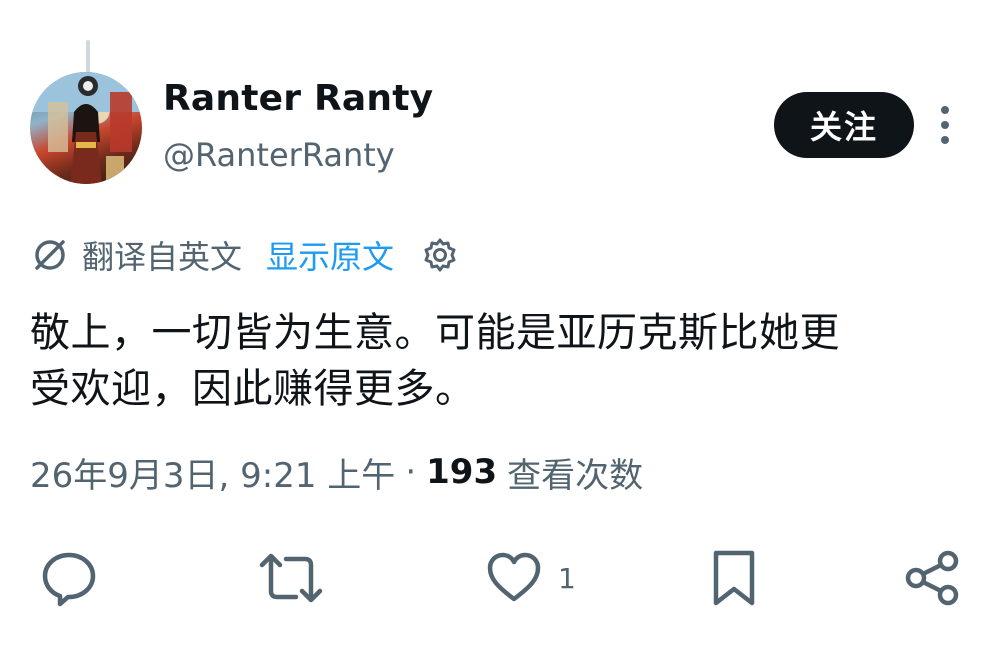 This screenshot has width=1000, height=648. What do you see at coordinates (440, 255) in the screenshot?
I see `gear-icon` at bounding box center [440, 255].